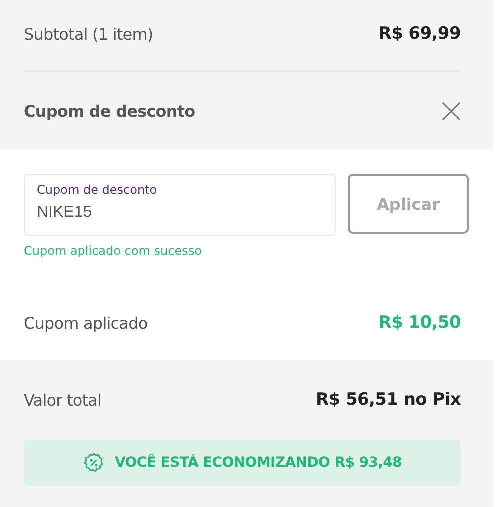  Describe the element at coordinates (451, 111) in the screenshot. I see `close-icon` at that location.